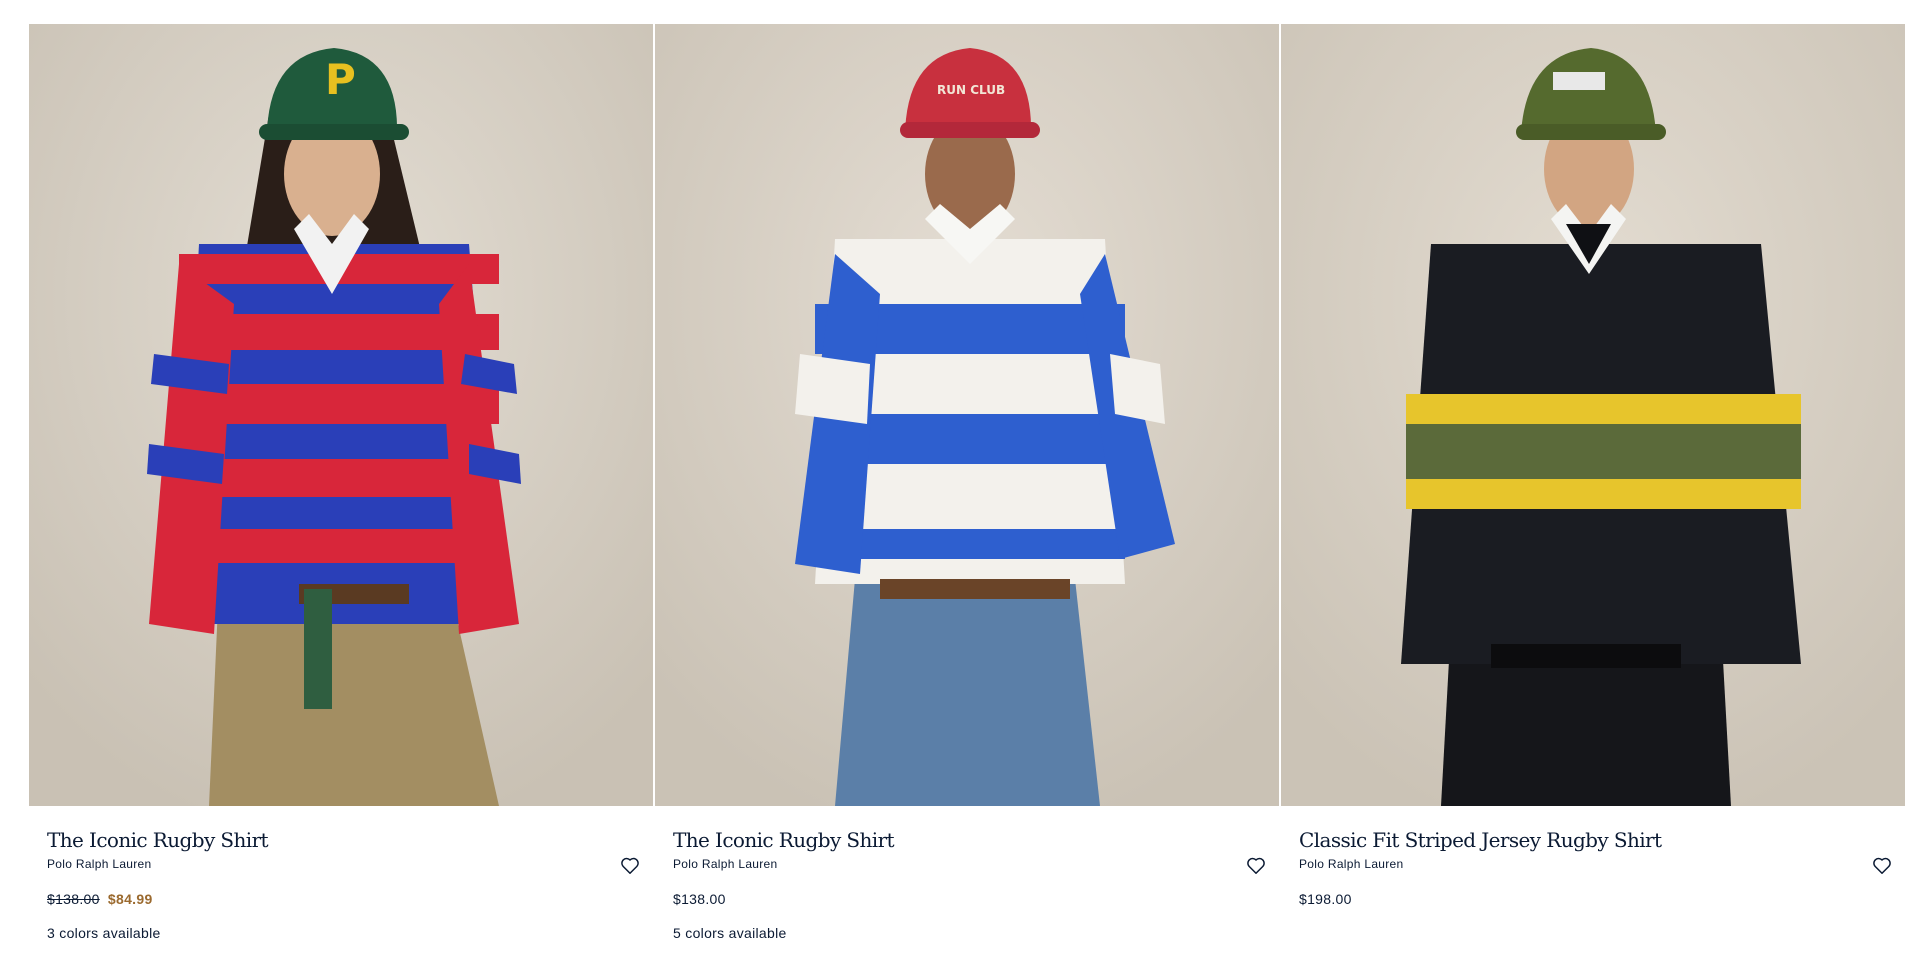  What do you see at coordinates (967, 899) in the screenshot?
I see `price-row: $138.00` at bounding box center [967, 899].